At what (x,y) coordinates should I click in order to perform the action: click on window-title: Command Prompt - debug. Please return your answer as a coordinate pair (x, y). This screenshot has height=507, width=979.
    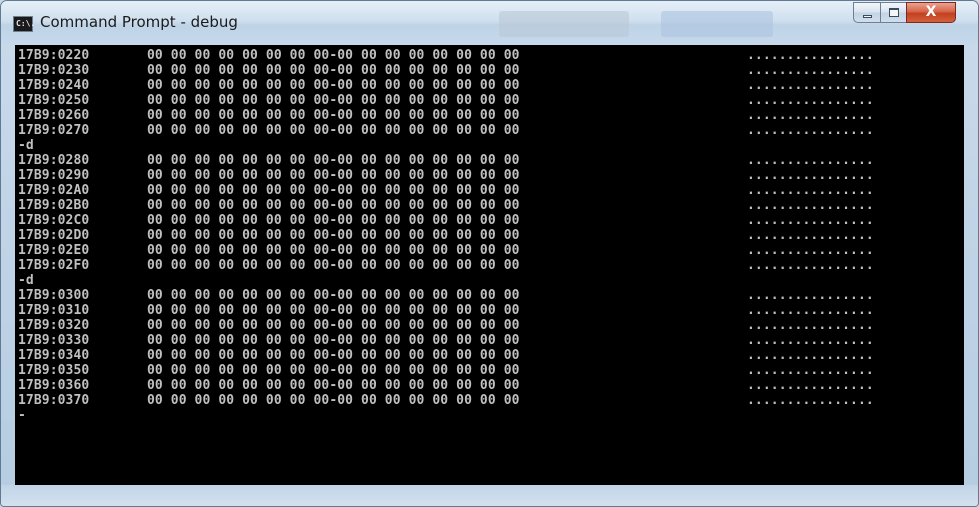
    Looking at the image, I should click on (139, 22).